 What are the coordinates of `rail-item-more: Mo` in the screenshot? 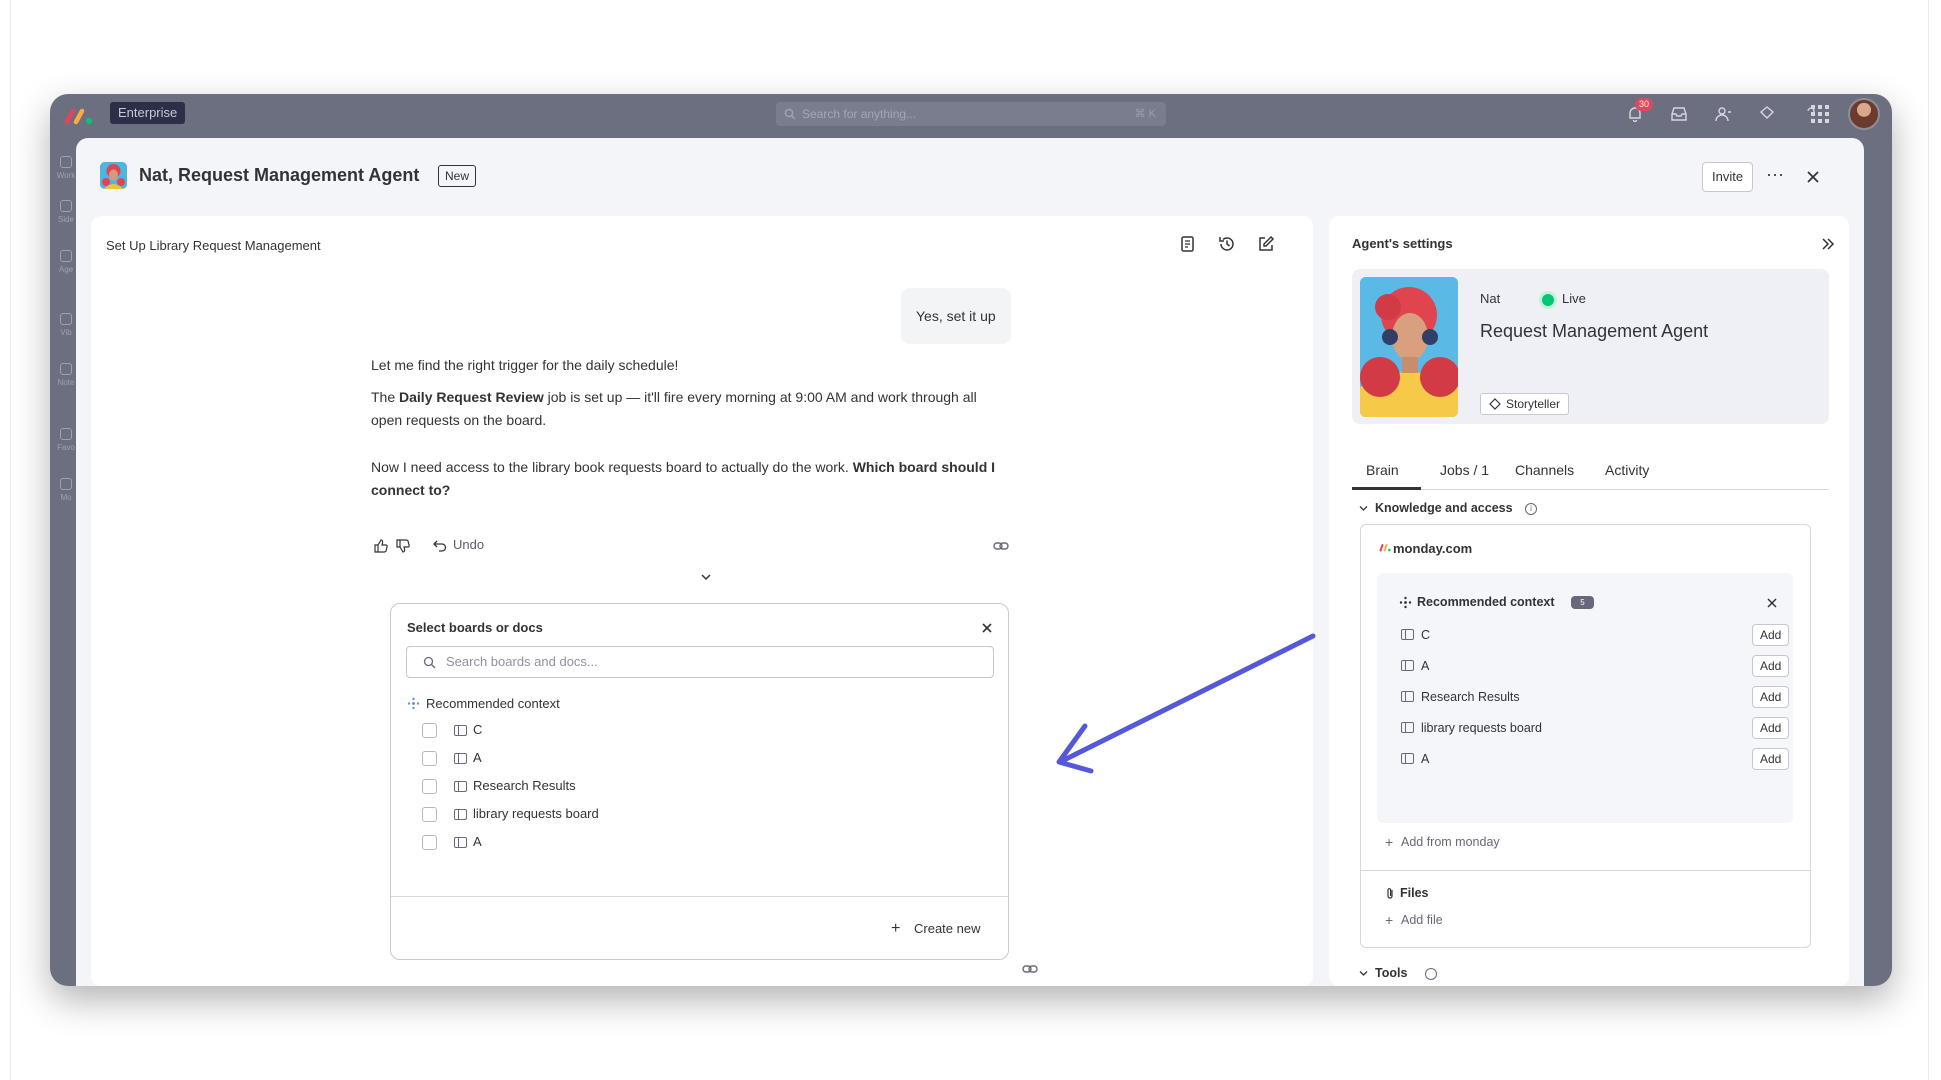 It's located at (66, 490).